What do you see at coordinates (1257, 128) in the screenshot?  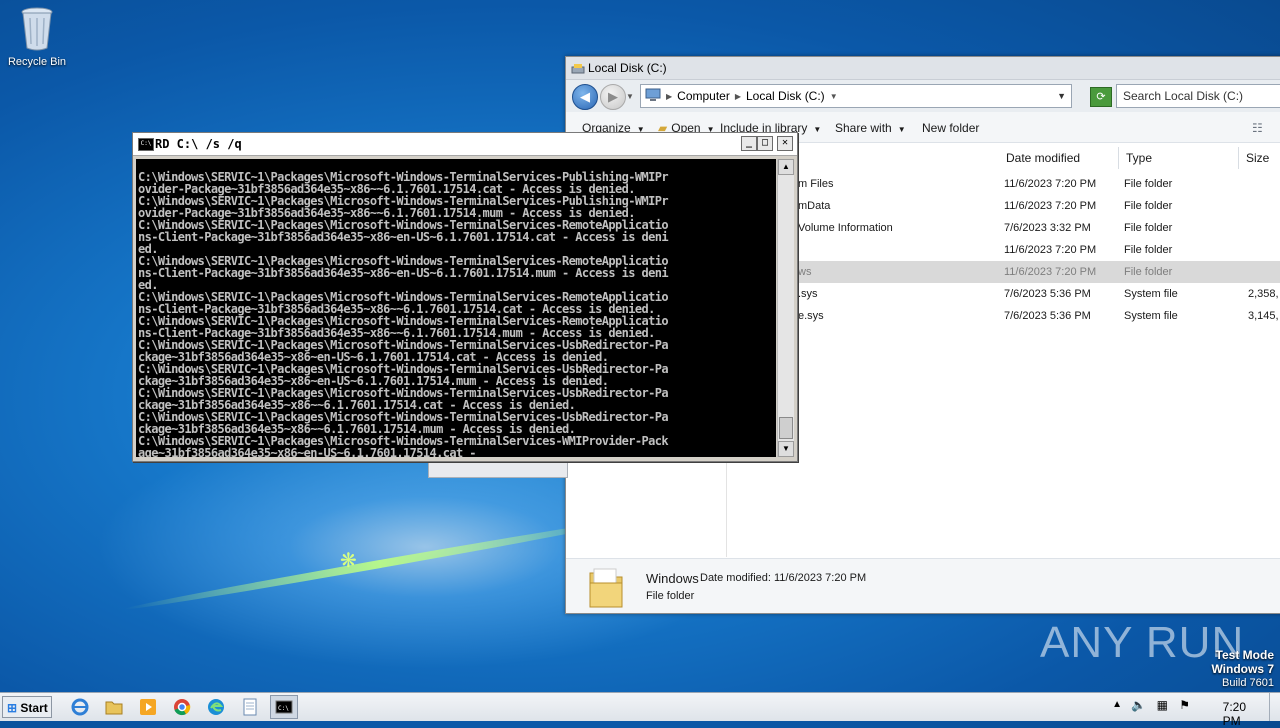 I see `view-options-icon: ☷` at bounding box center [1257, 128].